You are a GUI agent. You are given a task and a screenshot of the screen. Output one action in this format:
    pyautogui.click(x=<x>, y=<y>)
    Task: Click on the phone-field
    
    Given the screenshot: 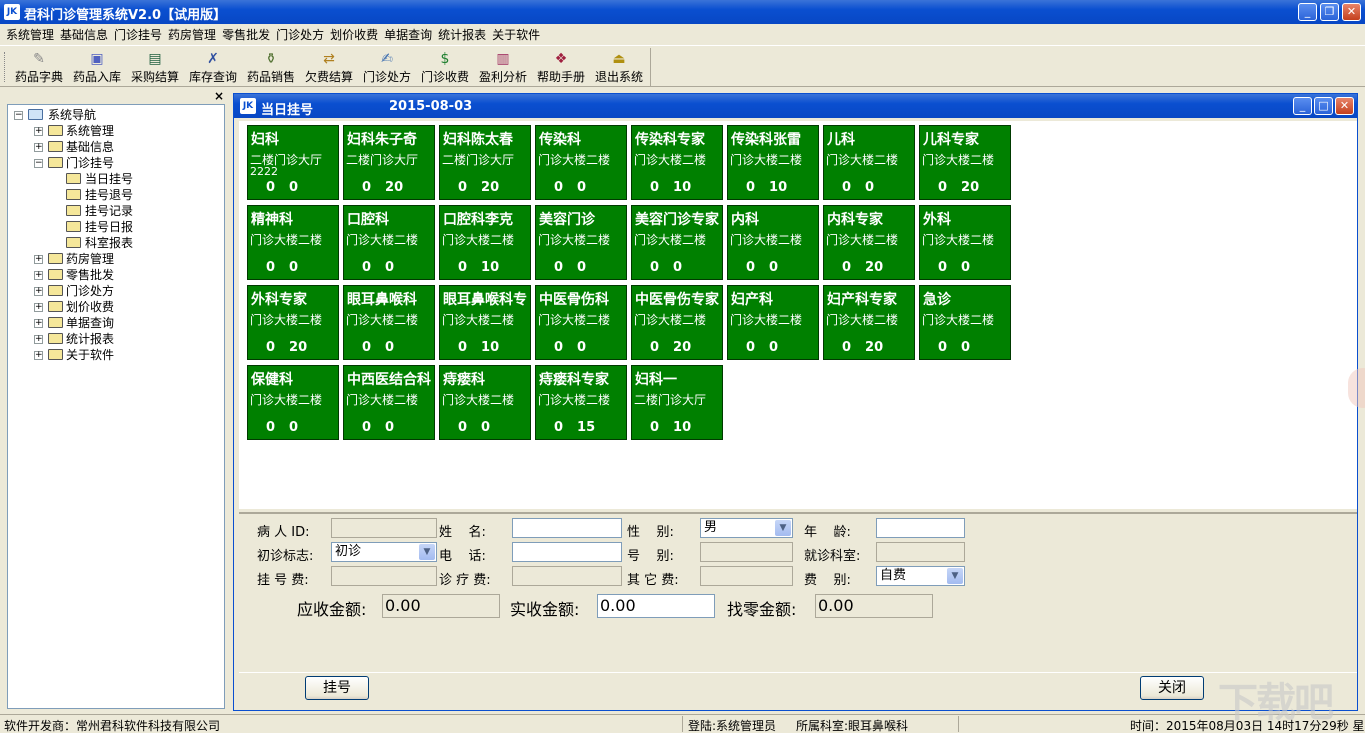 What is the action you would take?
    pyautogui.click(x=567, y=552)
    